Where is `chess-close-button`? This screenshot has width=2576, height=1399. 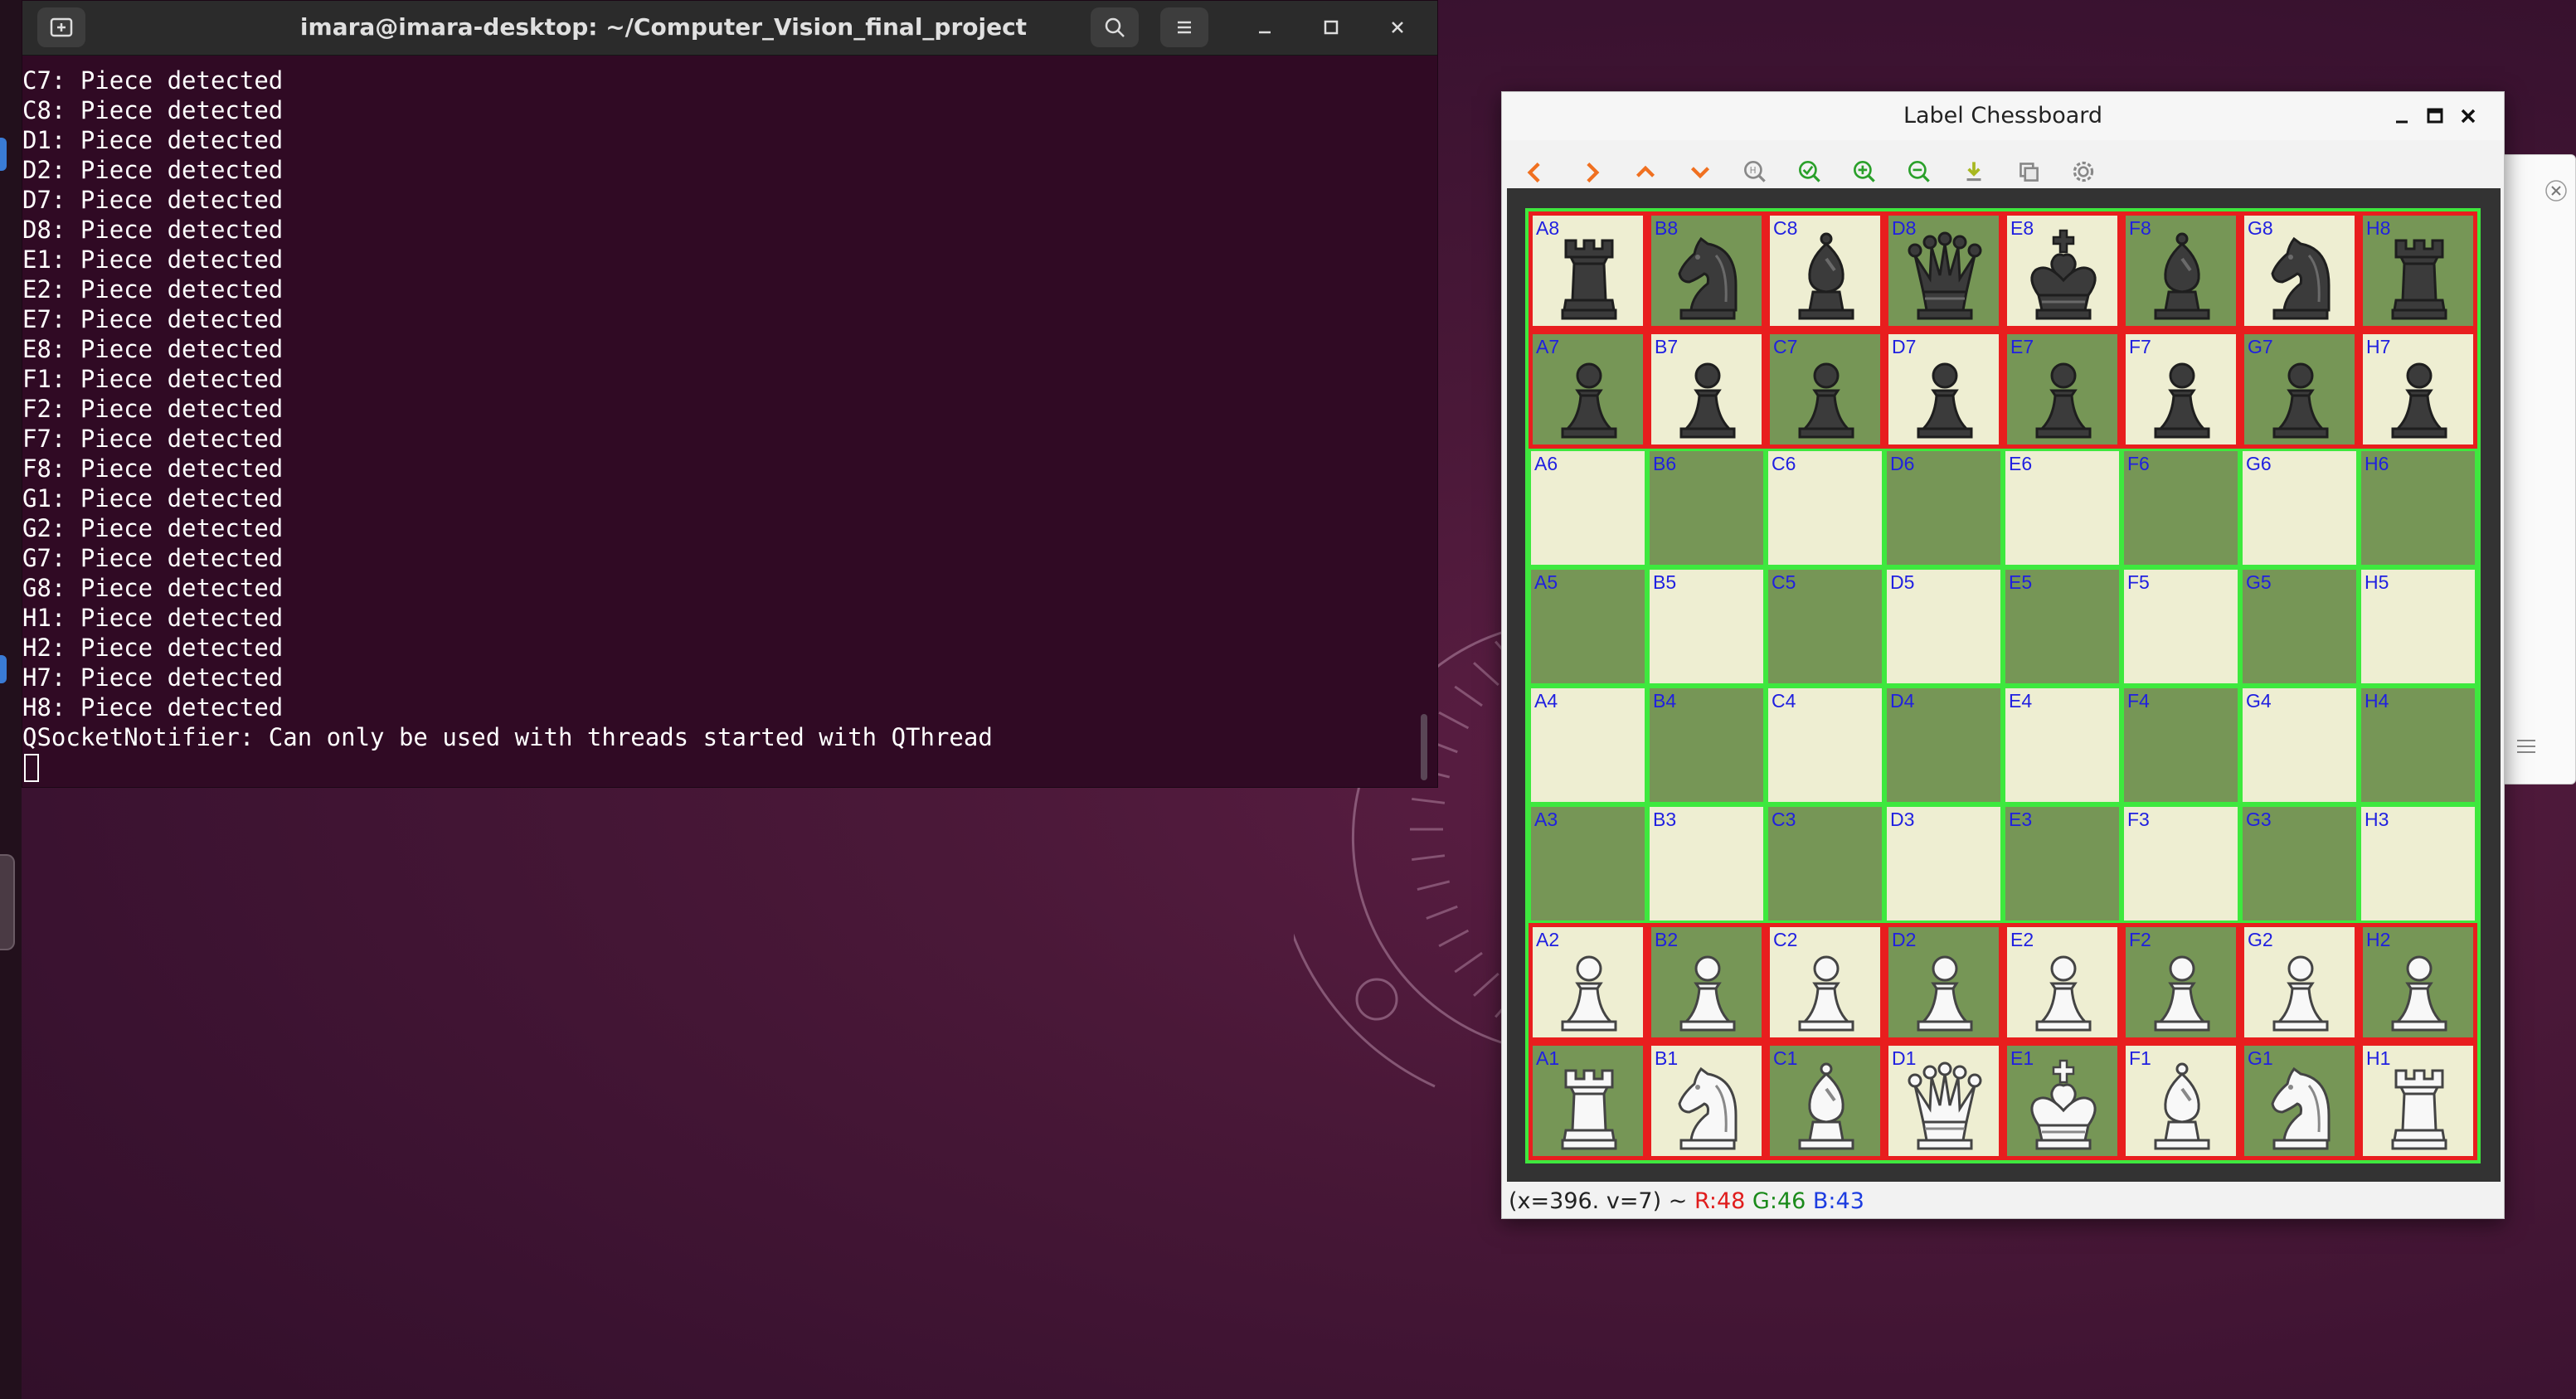
chess-close-button is located at coordinates (2468, 116).